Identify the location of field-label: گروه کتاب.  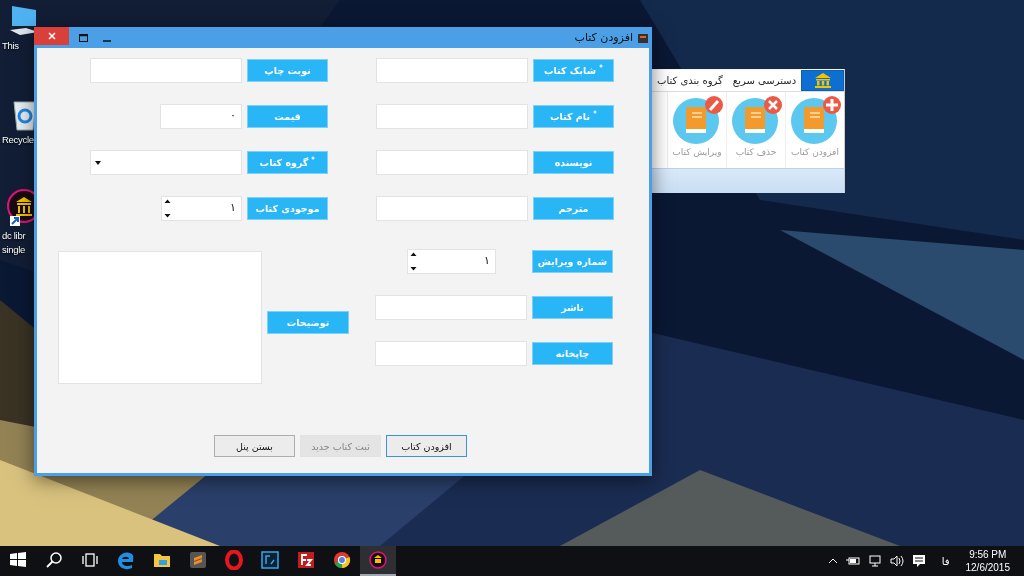
(287, 162).